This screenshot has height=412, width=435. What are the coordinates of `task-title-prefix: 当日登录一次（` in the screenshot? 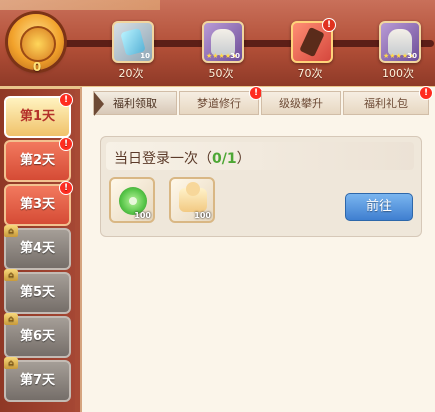 It's located at (163, 159).